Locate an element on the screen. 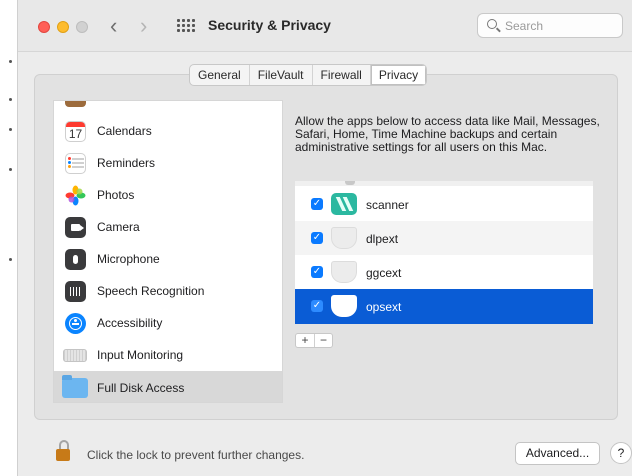  partial-category-icon is located at coordinates (75, 104).